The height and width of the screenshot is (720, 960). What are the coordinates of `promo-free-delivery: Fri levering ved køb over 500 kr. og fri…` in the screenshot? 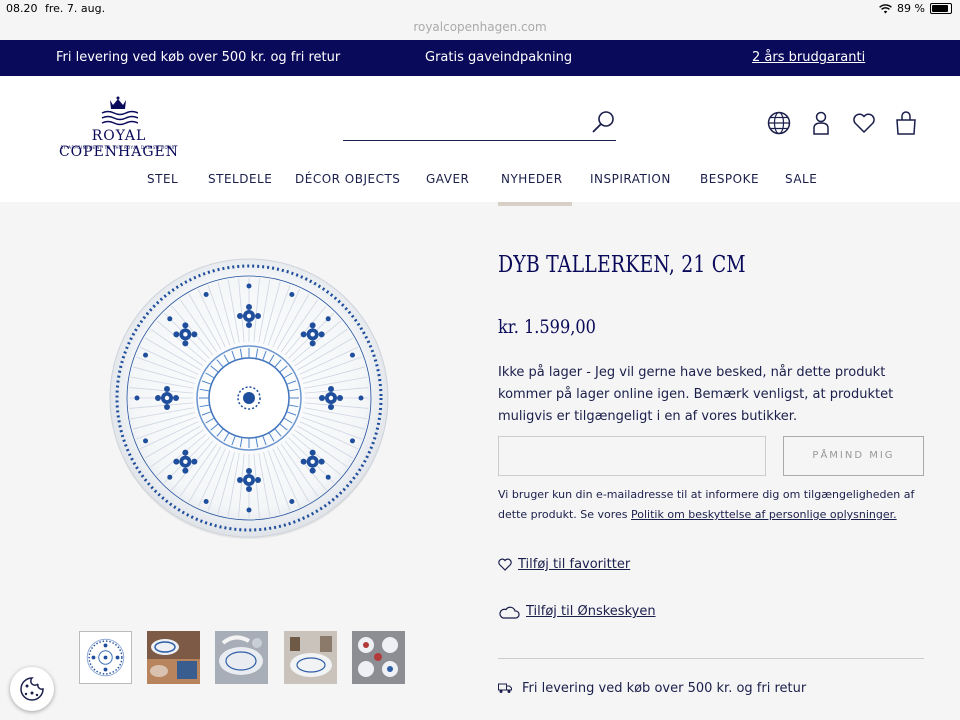 It's located at (198, 57).